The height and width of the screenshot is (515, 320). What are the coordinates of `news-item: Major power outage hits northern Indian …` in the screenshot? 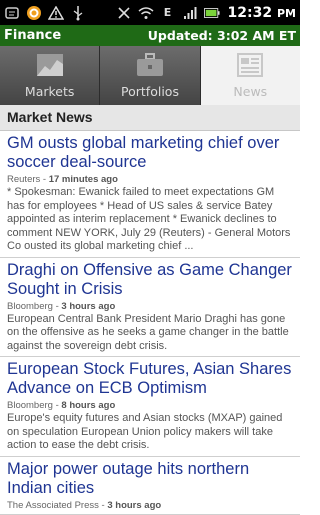 It's located at (150, 485).